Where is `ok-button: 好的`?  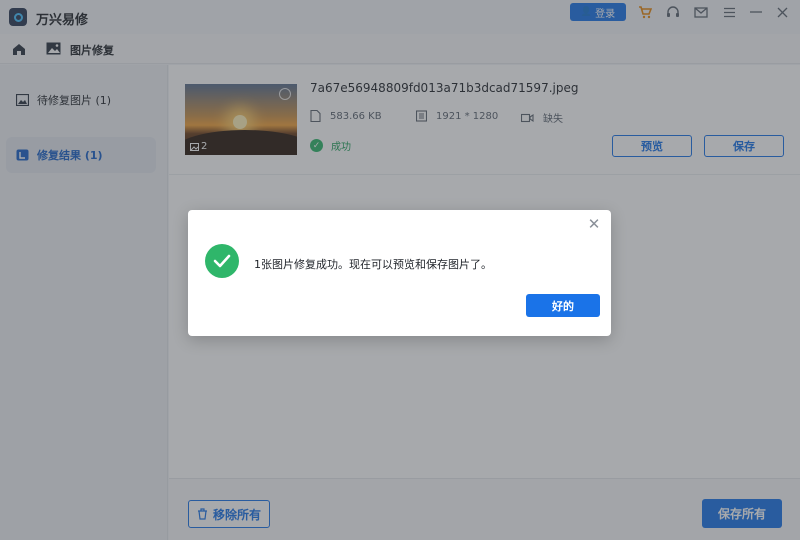
ok-button: 好的 is located at coordinates (563, 305).